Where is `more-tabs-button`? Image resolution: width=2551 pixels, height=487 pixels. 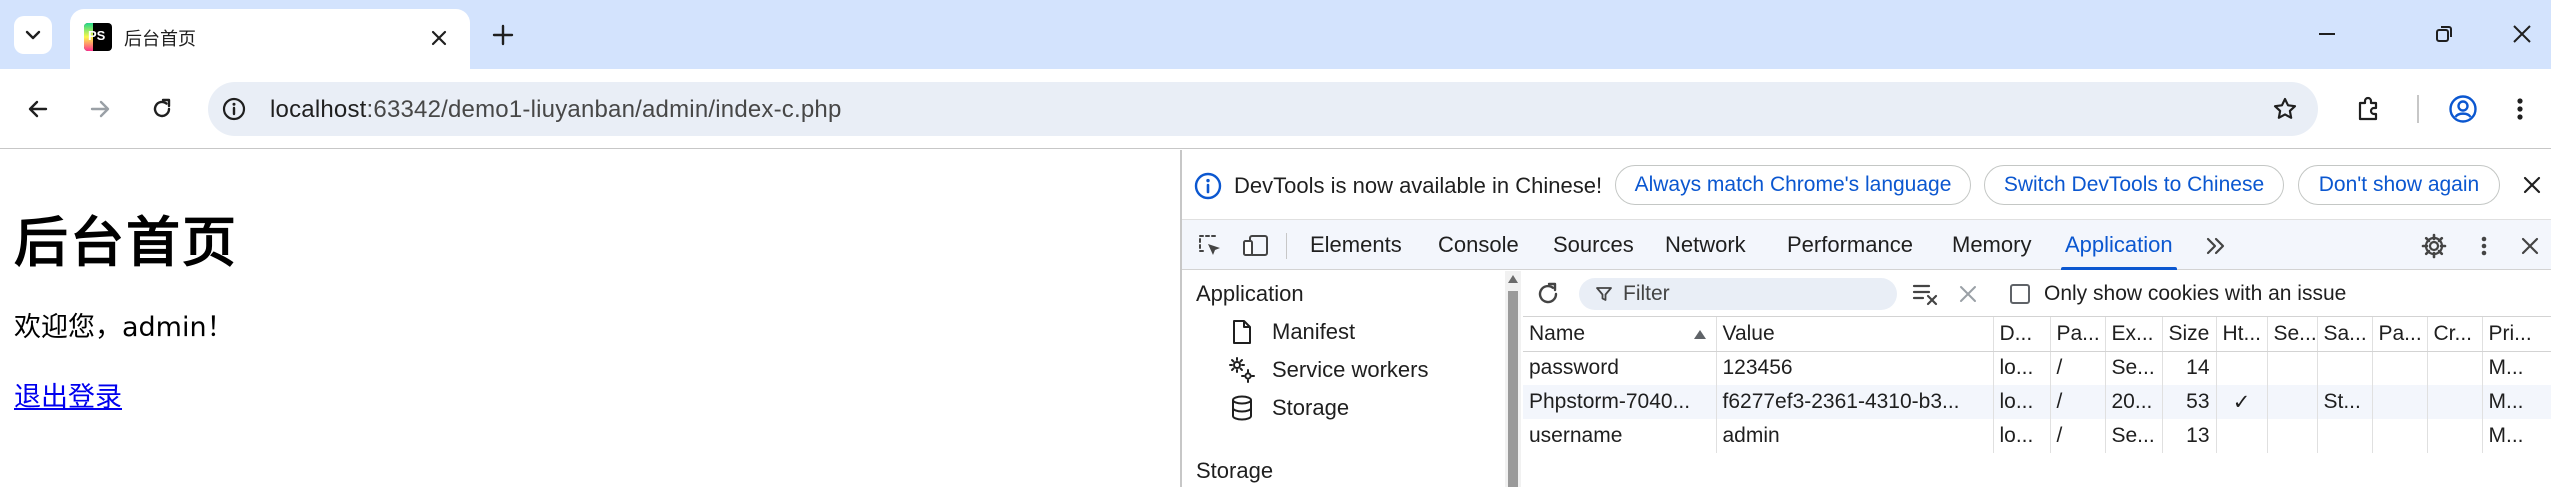
more-tabs-button is located at coordinates (2216, 246).